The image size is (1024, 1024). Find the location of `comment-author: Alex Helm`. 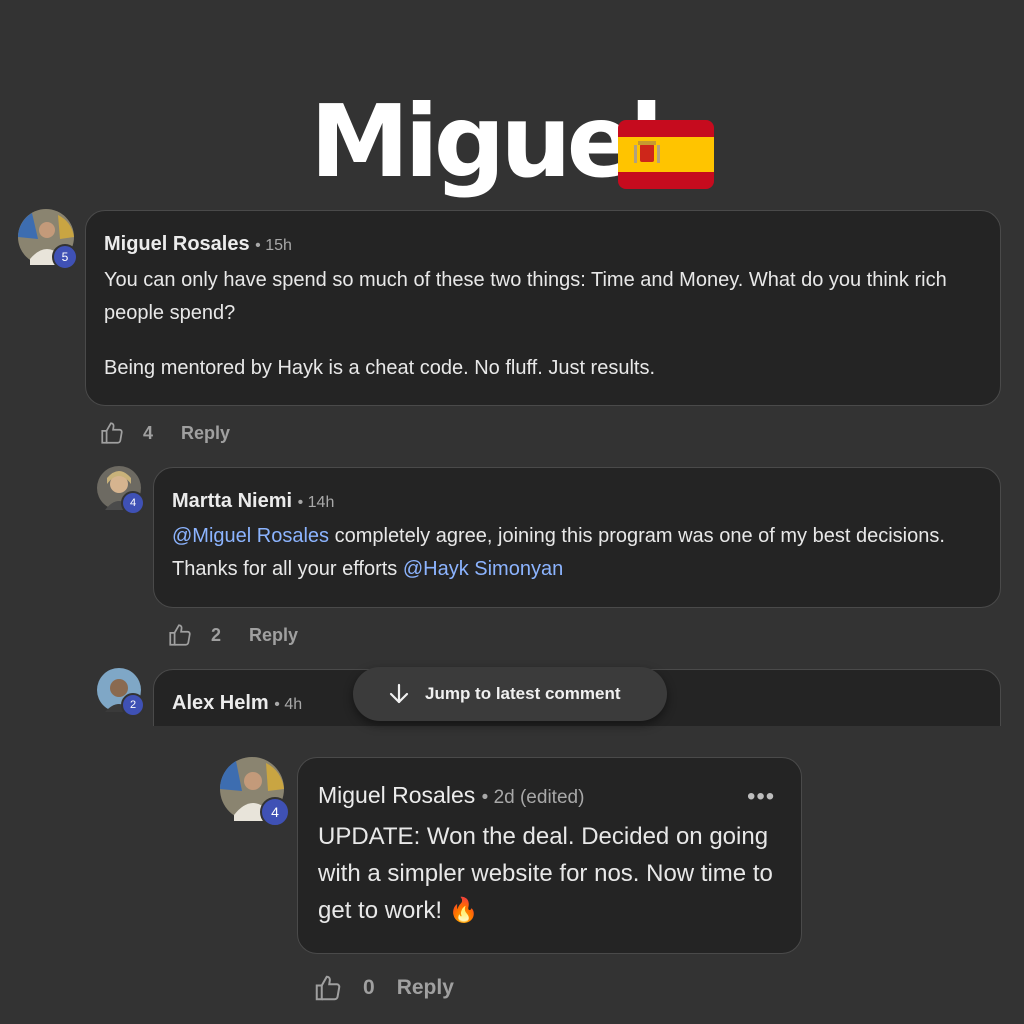

comment-author: Alex Helm is located at coordinates (220, 703).